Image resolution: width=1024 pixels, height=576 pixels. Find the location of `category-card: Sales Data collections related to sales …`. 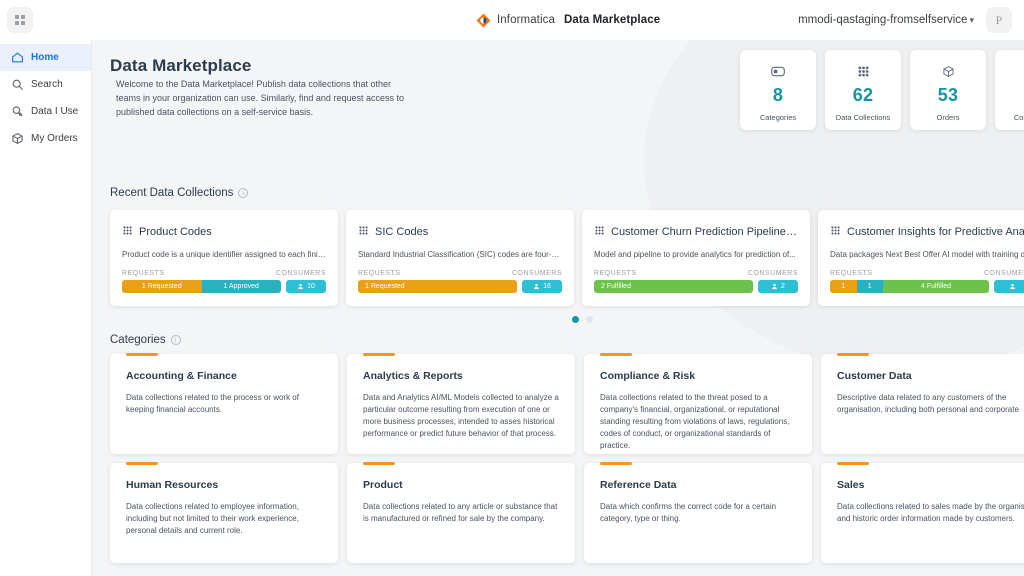

category-card: Sales Data collections related to sales … is located at coordinates (922, 512).